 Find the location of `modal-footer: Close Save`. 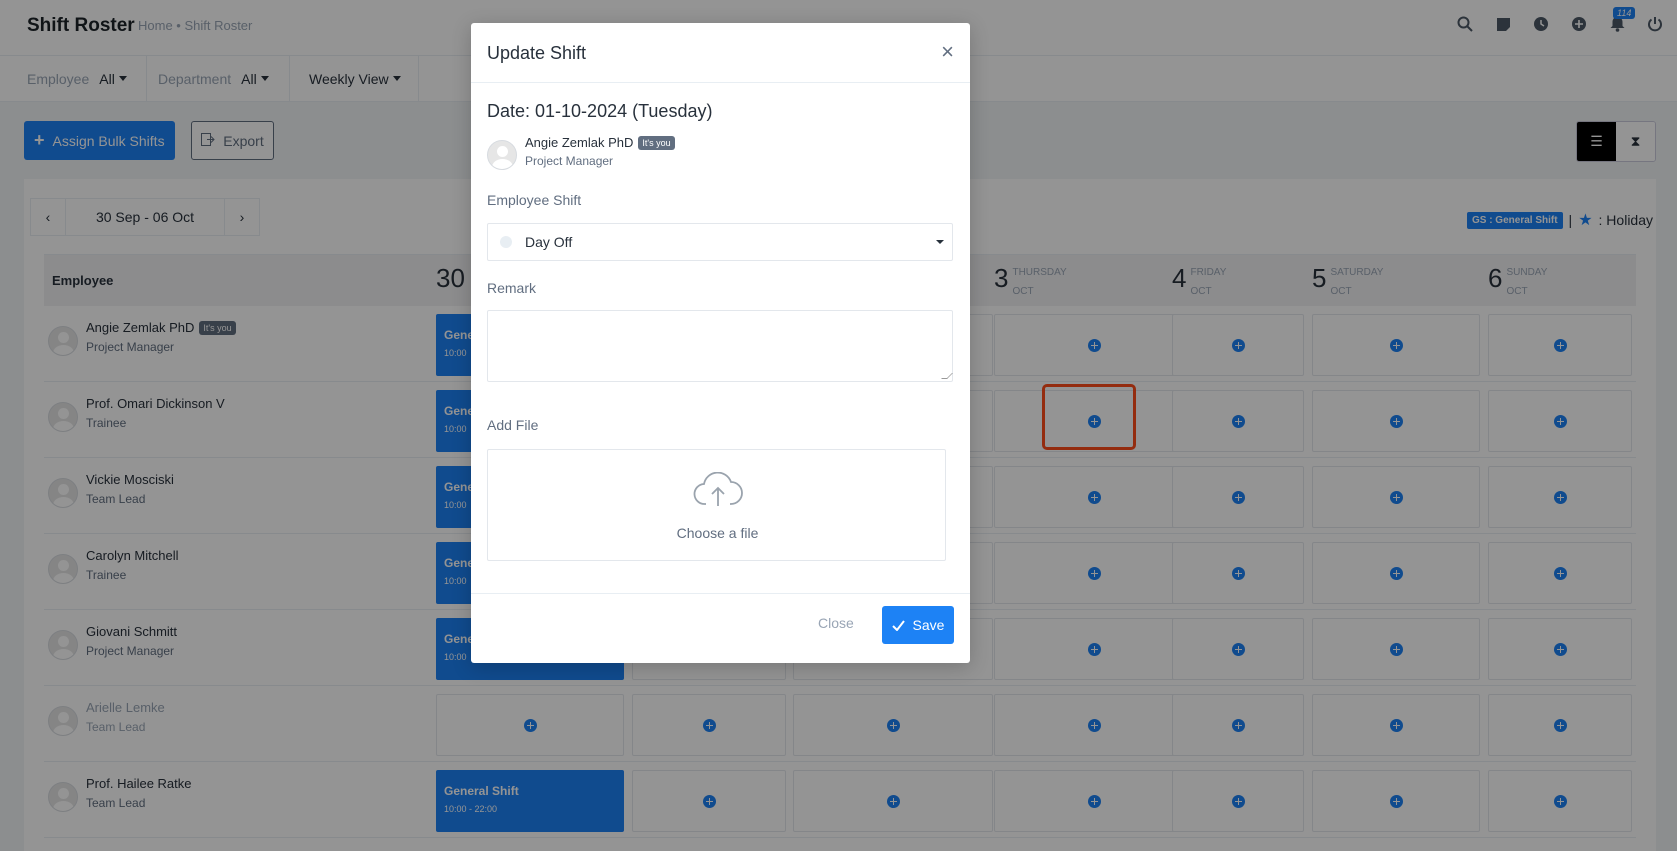

modal-footer: Close Save is located at coordinates (720, 628).